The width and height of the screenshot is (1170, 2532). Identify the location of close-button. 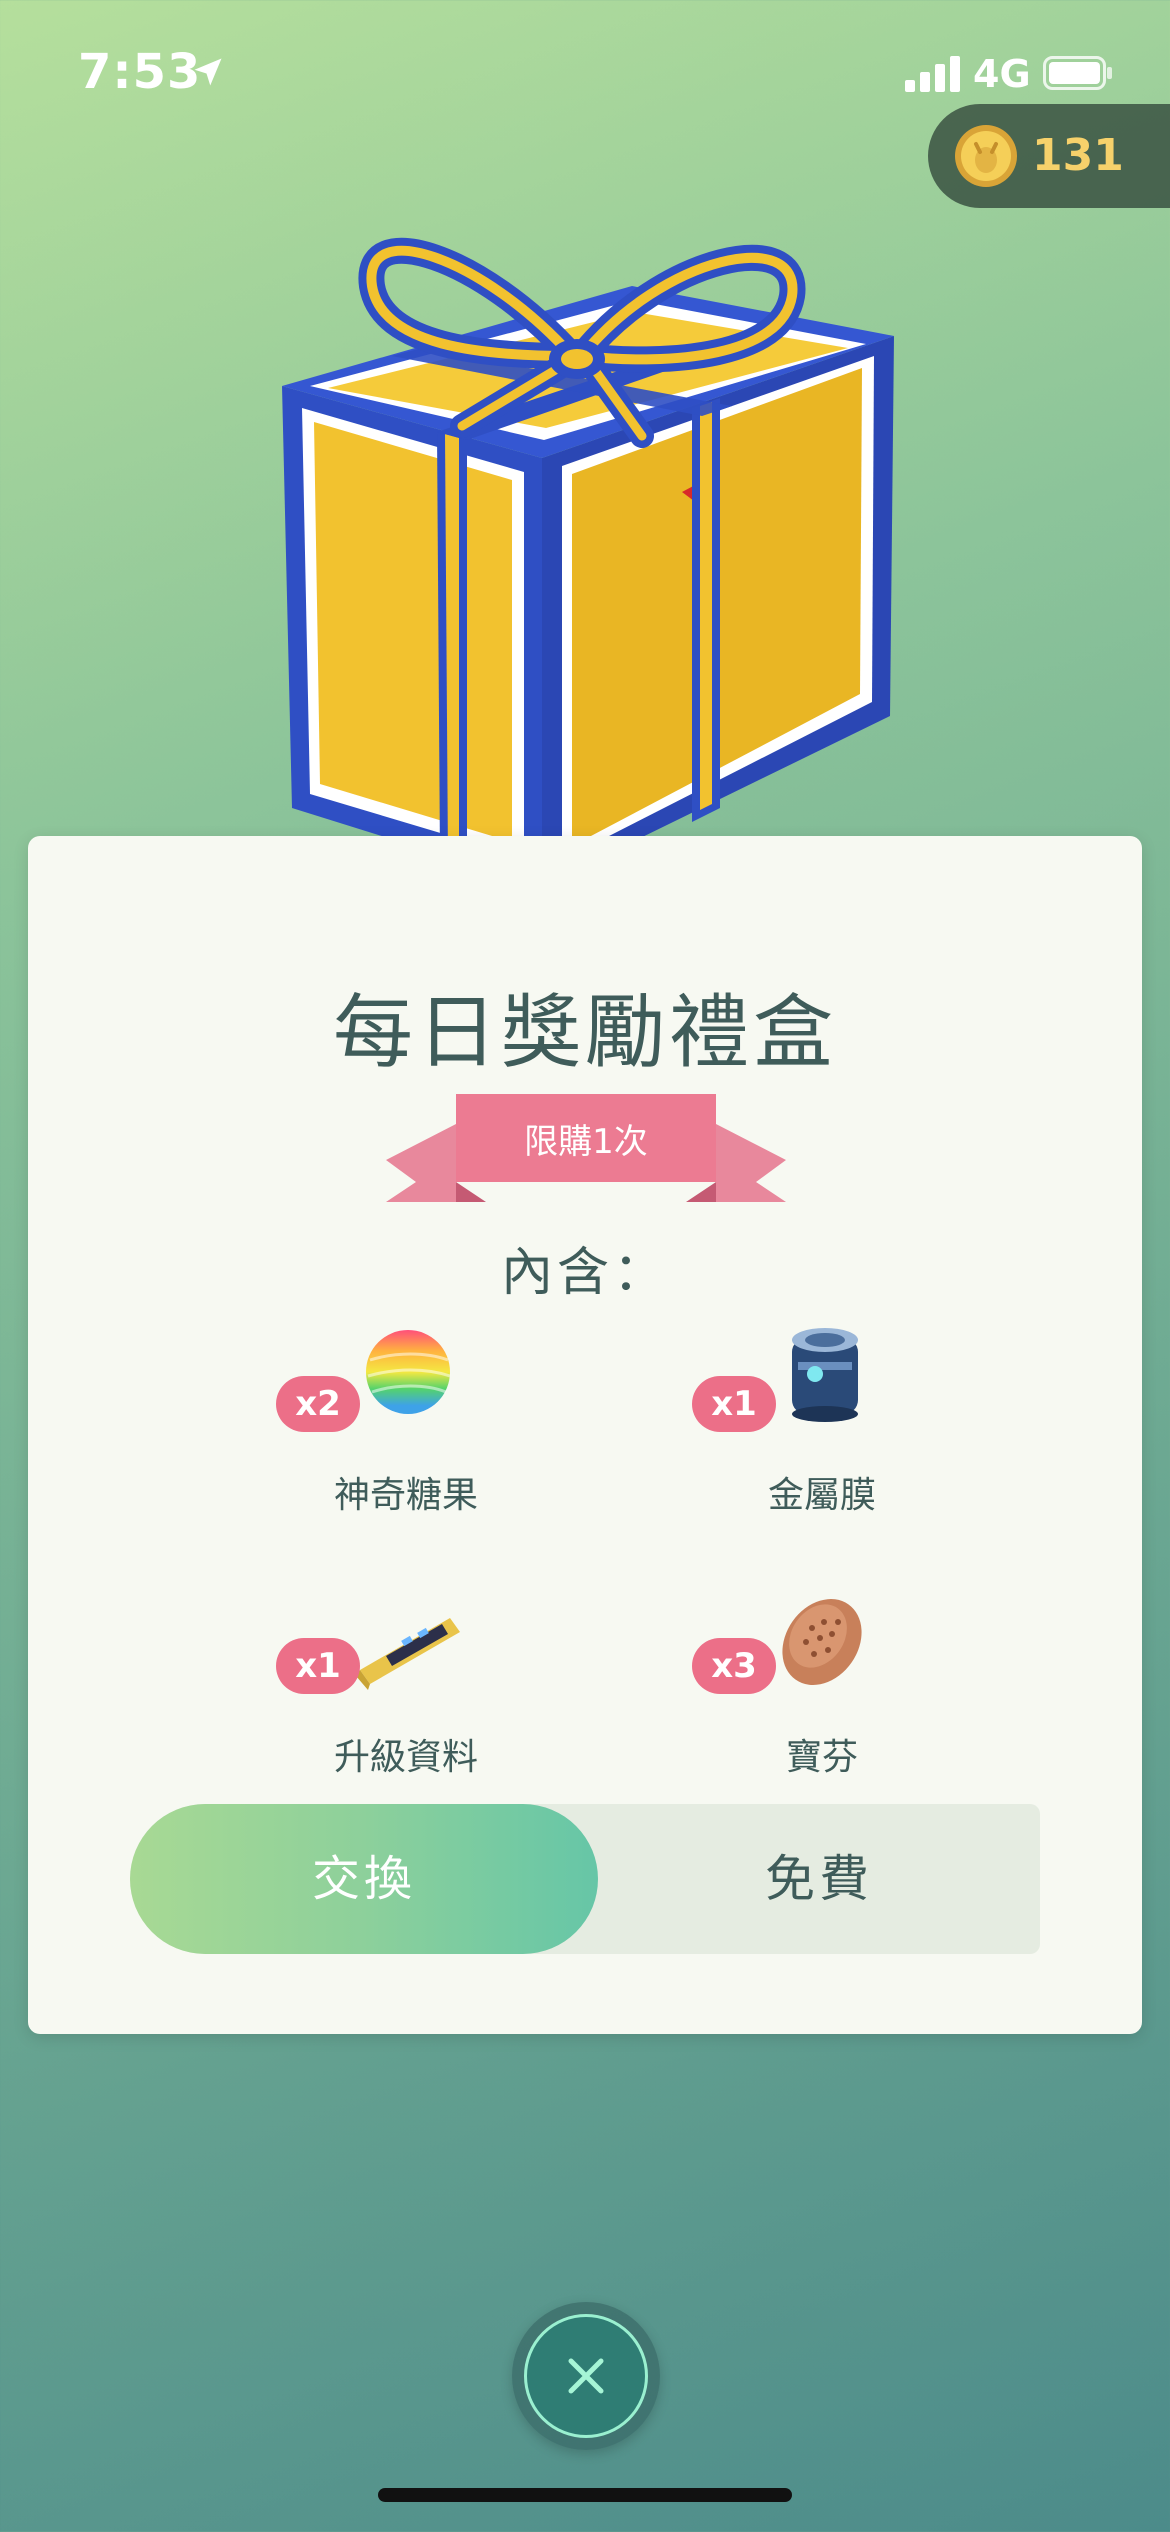
(586, 2376).